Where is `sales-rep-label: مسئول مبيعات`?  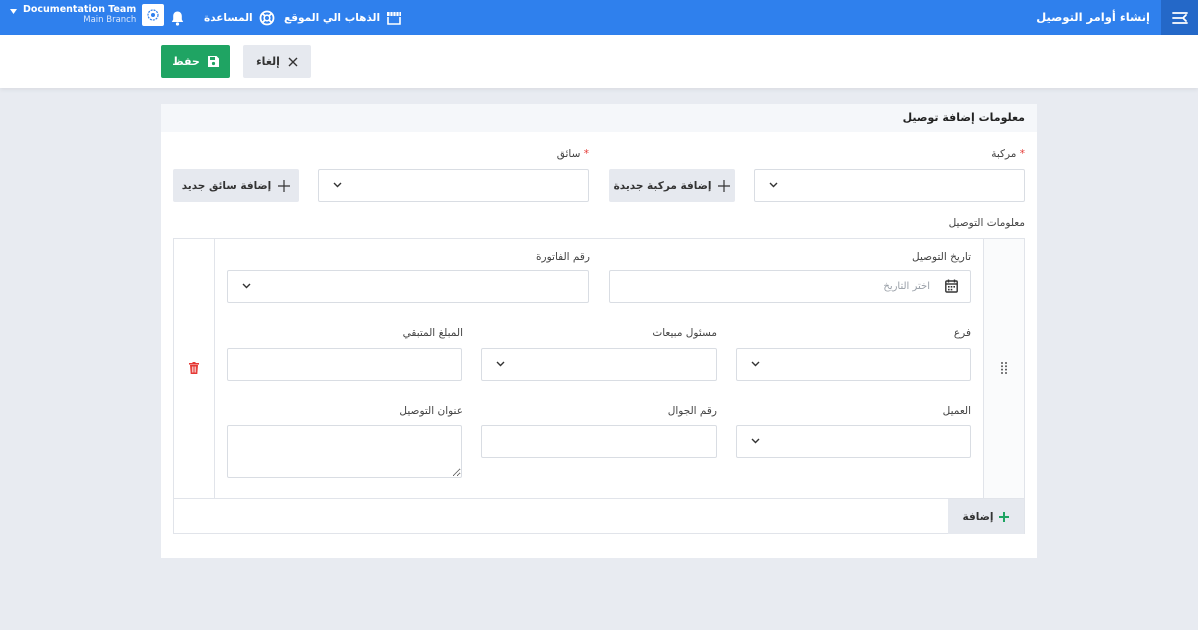 sales-rep-label: مسئول مبيعات is located at coordinates (684, 333).